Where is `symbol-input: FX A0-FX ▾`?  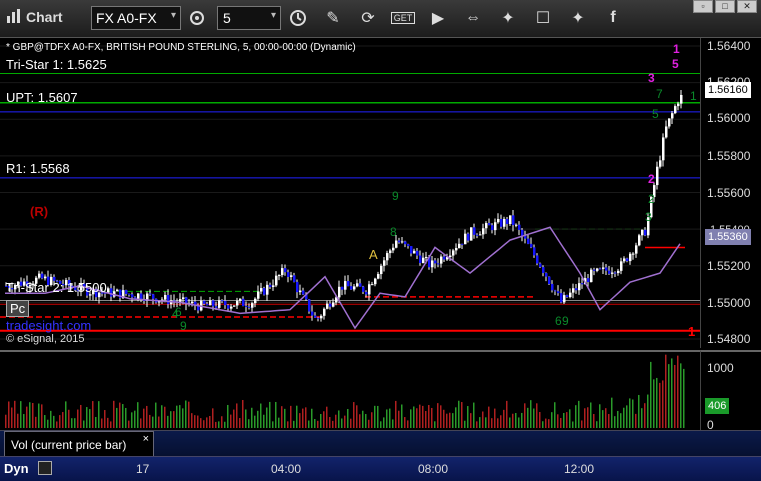
symbol-input: FX A0-FX ▾ is located at coordinates (136, 18).